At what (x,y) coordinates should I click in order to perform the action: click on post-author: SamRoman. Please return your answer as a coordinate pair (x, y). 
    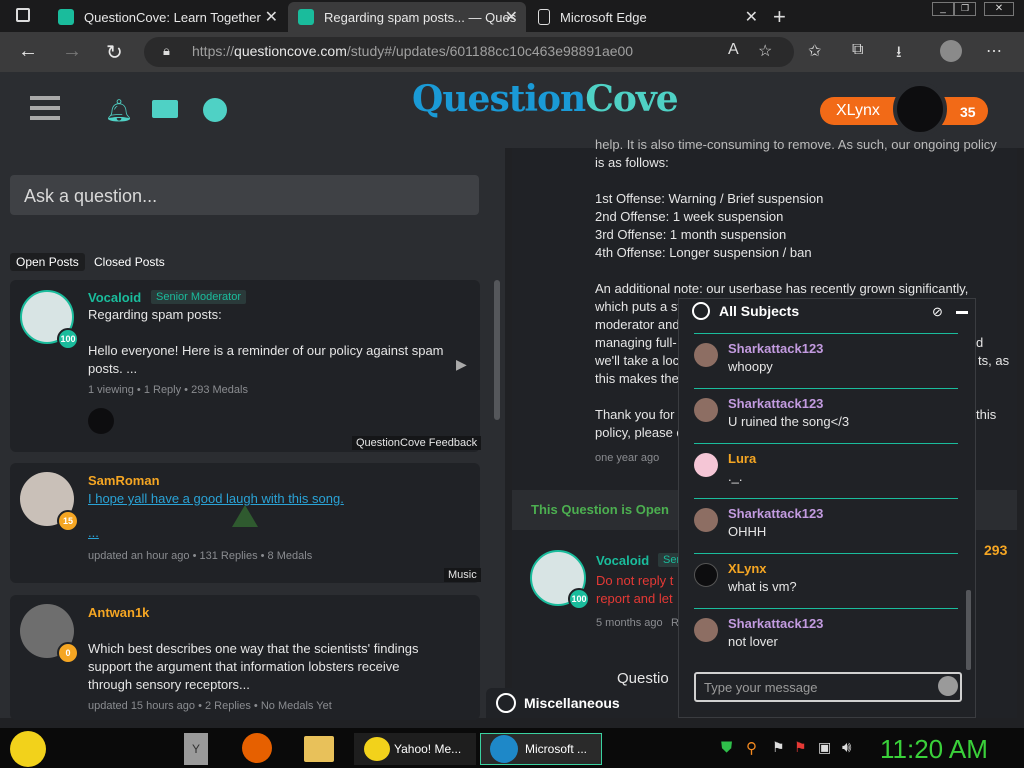
    Looking at the image, I should click on (124, 480).